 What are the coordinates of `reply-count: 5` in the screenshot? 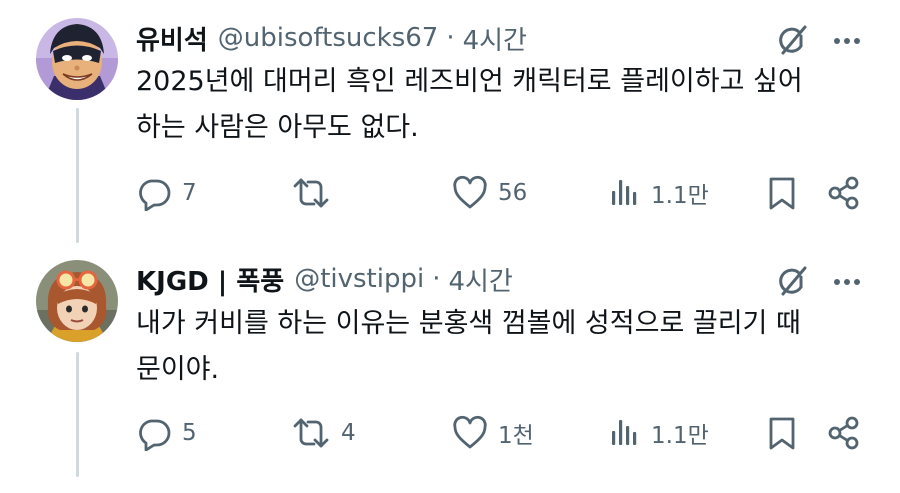 It's located at (189, 433).